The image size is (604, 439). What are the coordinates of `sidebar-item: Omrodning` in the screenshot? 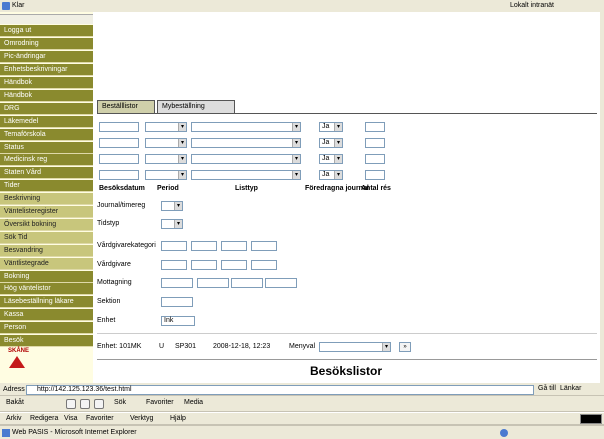 It's located at (46, 44).